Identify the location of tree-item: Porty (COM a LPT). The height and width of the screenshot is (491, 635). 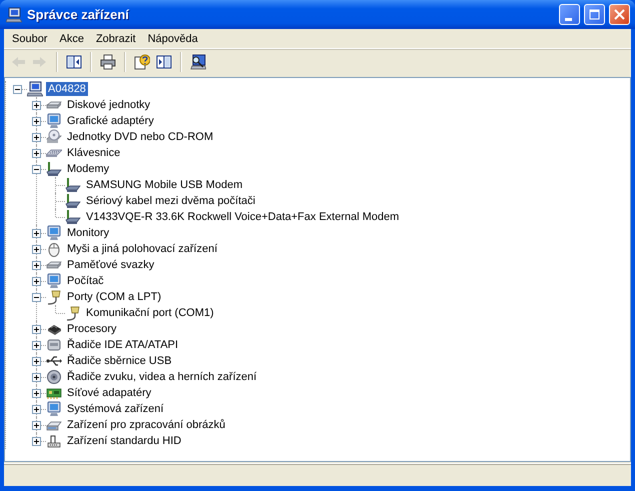
(114, 297).